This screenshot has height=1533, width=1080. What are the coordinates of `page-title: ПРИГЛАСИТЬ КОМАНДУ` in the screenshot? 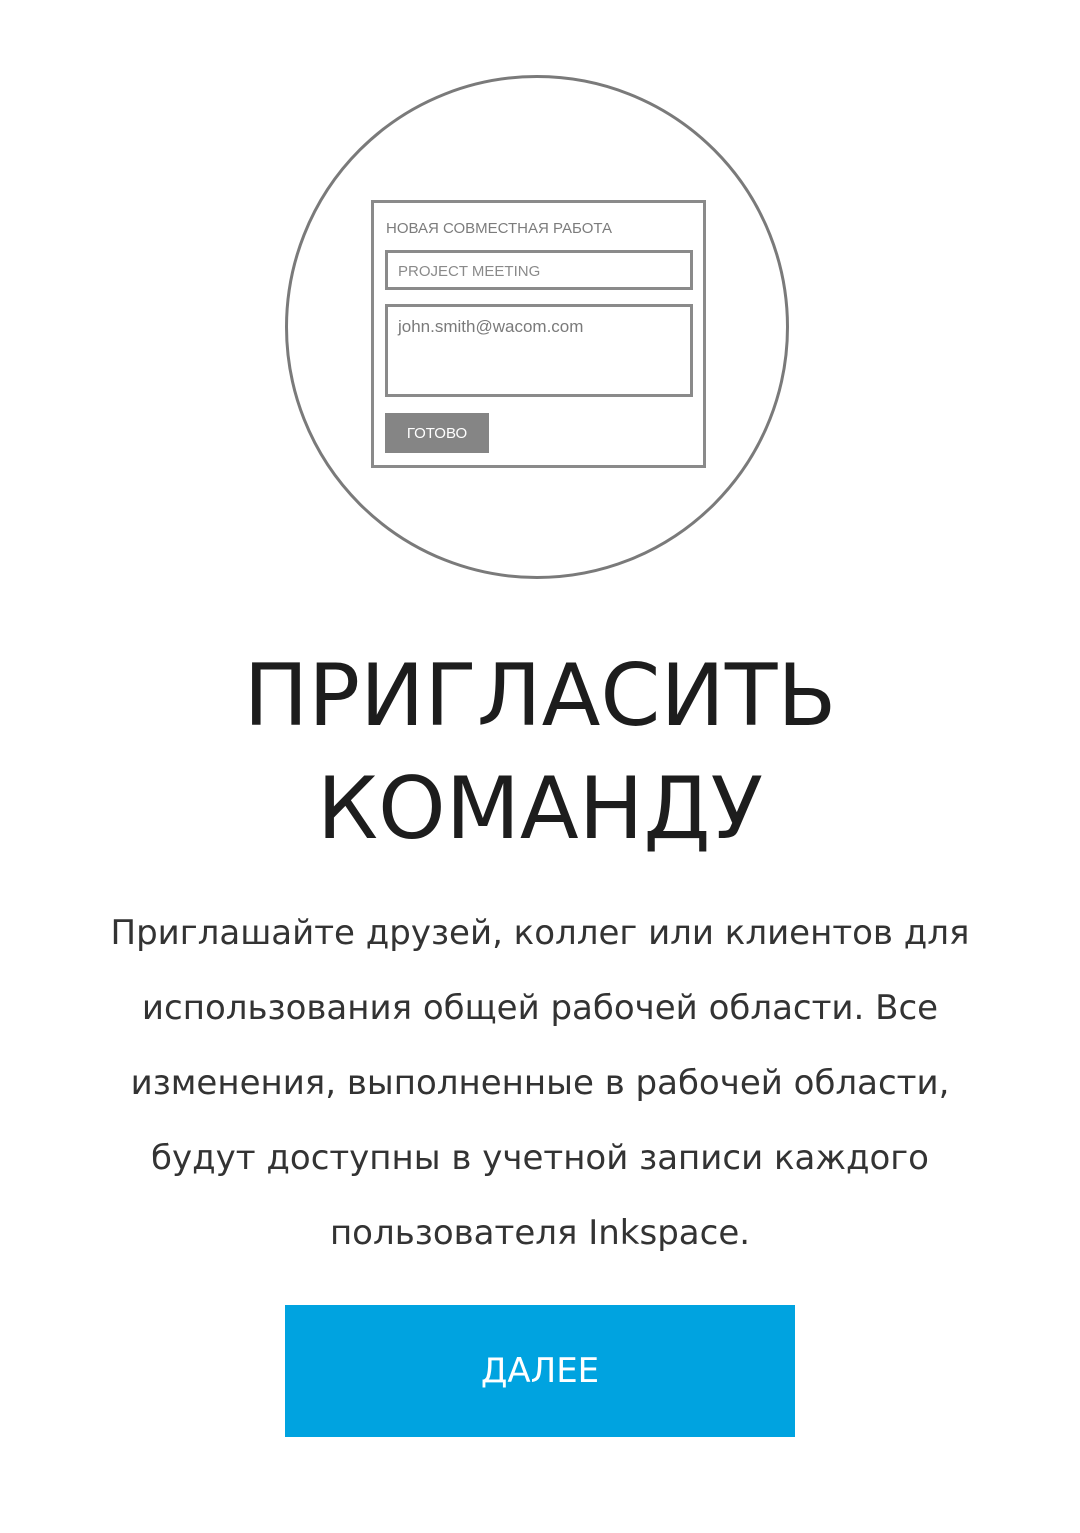 It's located at (540, 753).